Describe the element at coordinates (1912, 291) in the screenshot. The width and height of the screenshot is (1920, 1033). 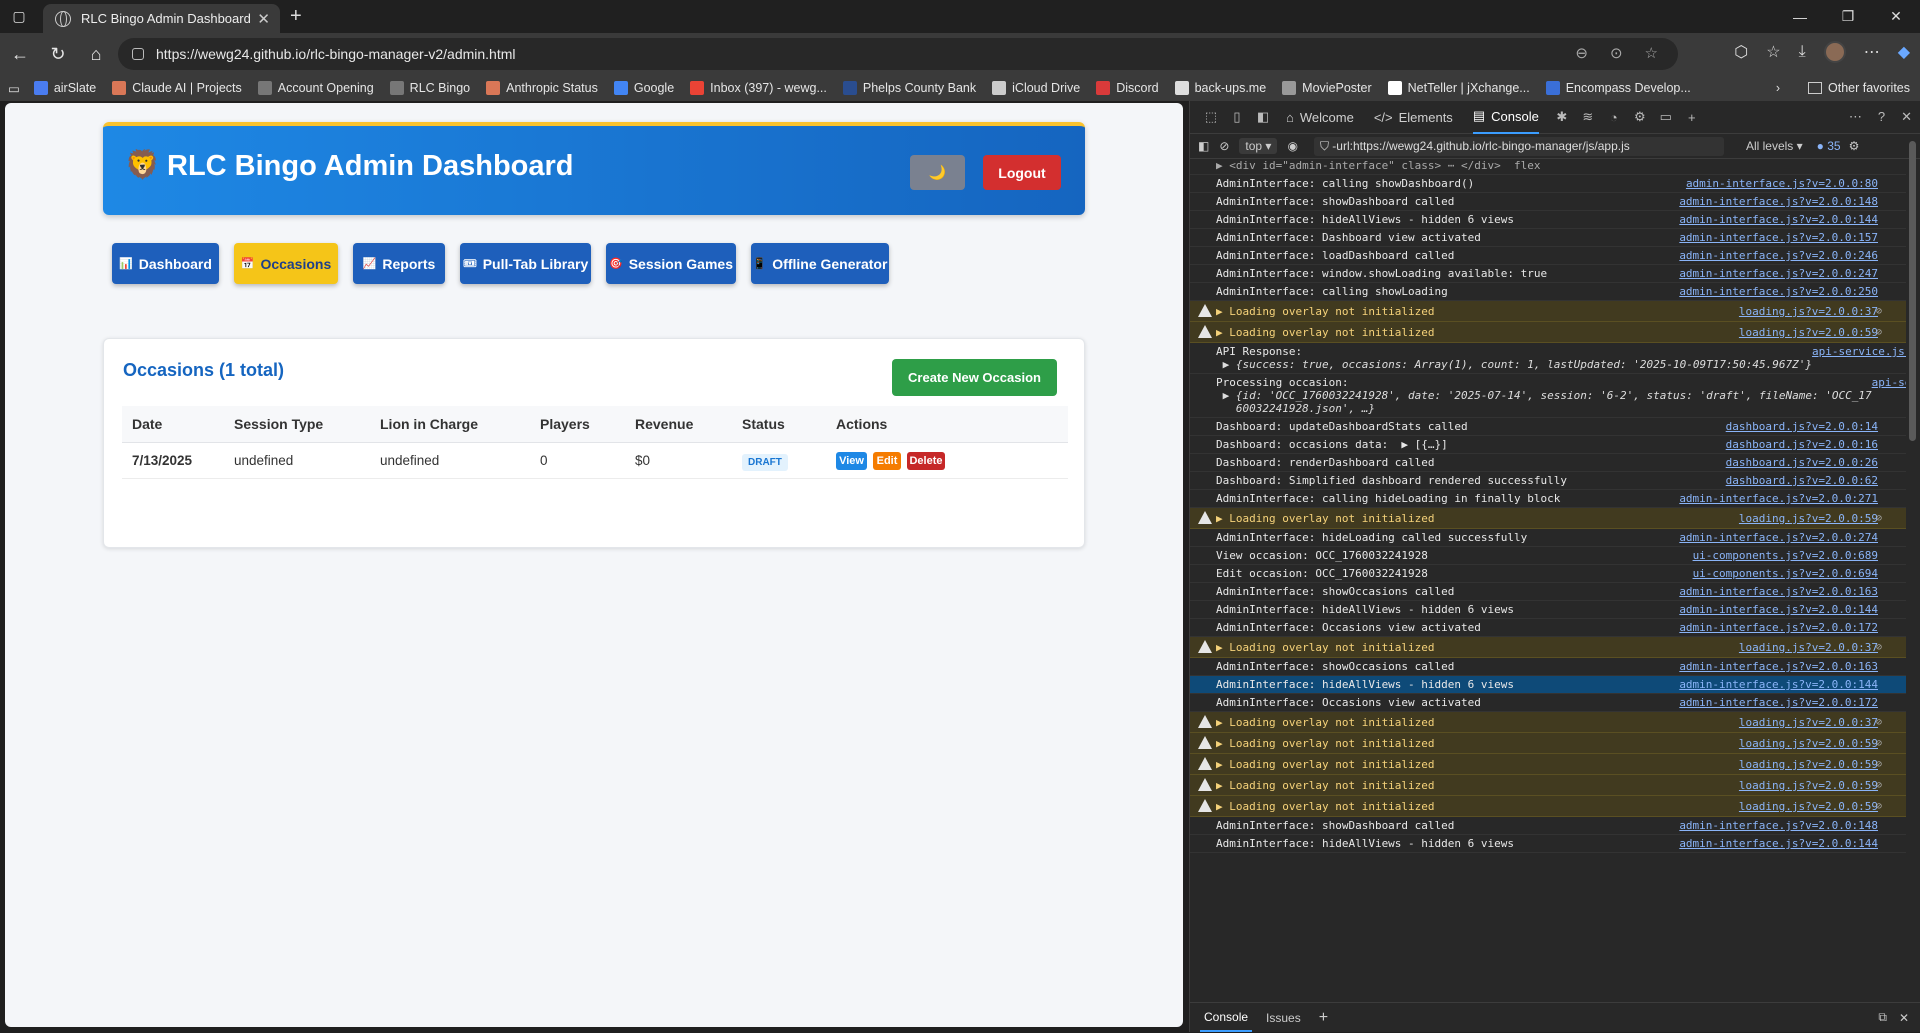
I see `console-scrollbar` at that location.